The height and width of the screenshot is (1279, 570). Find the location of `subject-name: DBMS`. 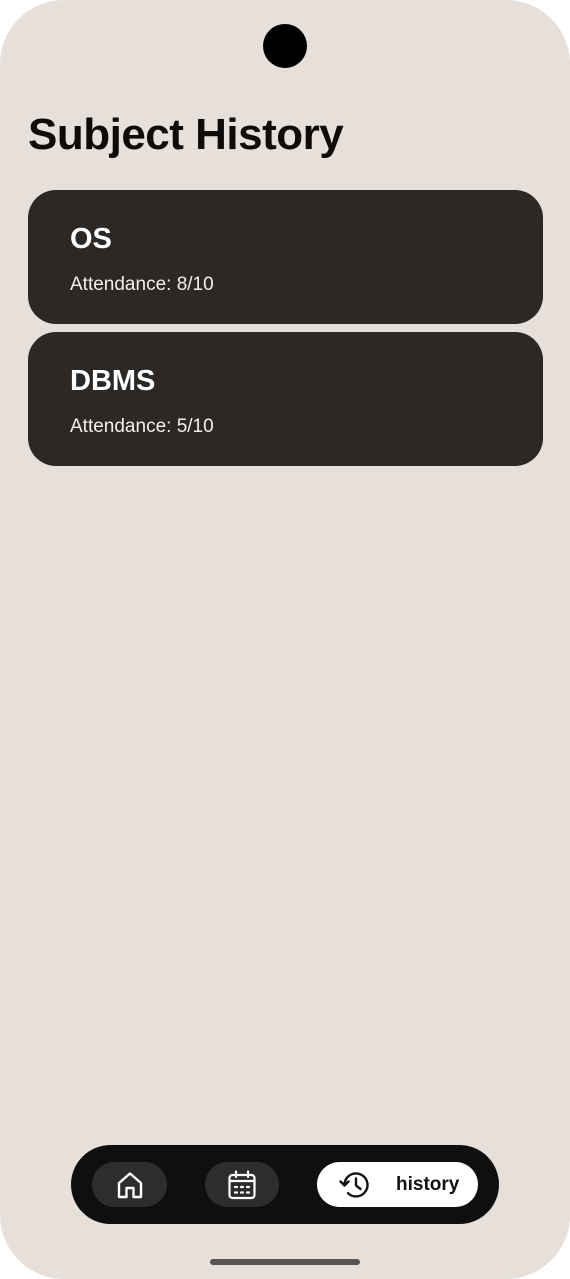

subject-name: DBMS is located at coordinates (113, 381).